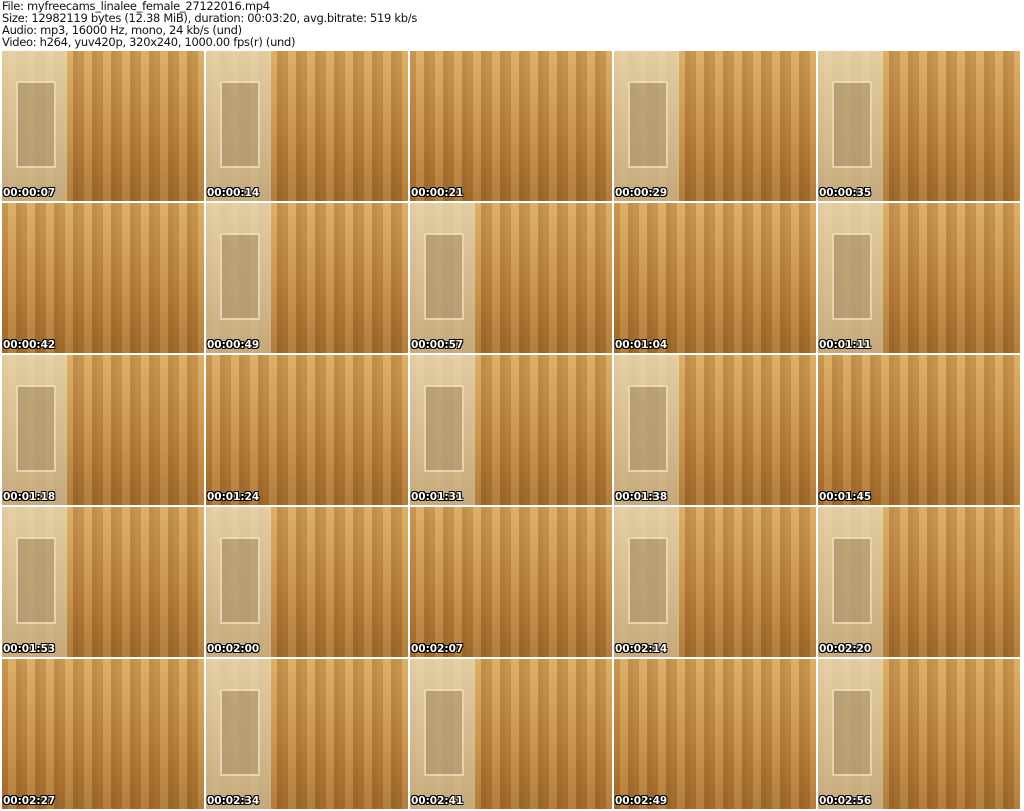  What do you see at coordinates (641, 345) in the screenshot?
I see `frame-timestamp: 00:01:04` at bounding box center [641, 345].